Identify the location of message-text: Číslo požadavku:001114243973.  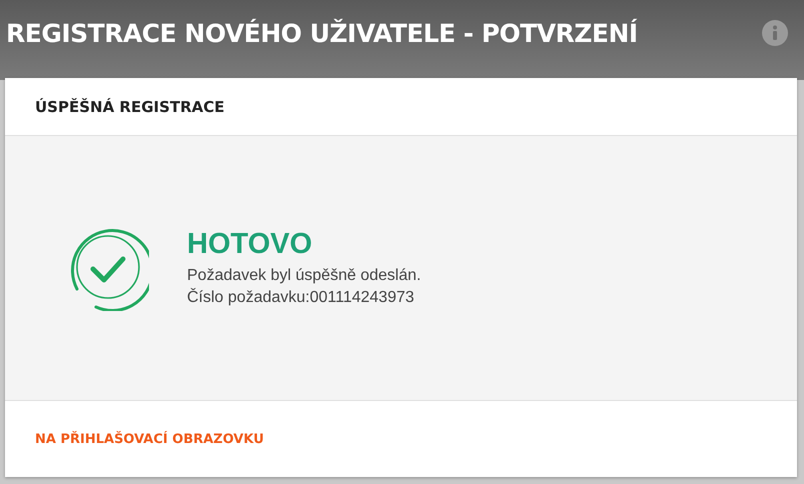
(301, 297).